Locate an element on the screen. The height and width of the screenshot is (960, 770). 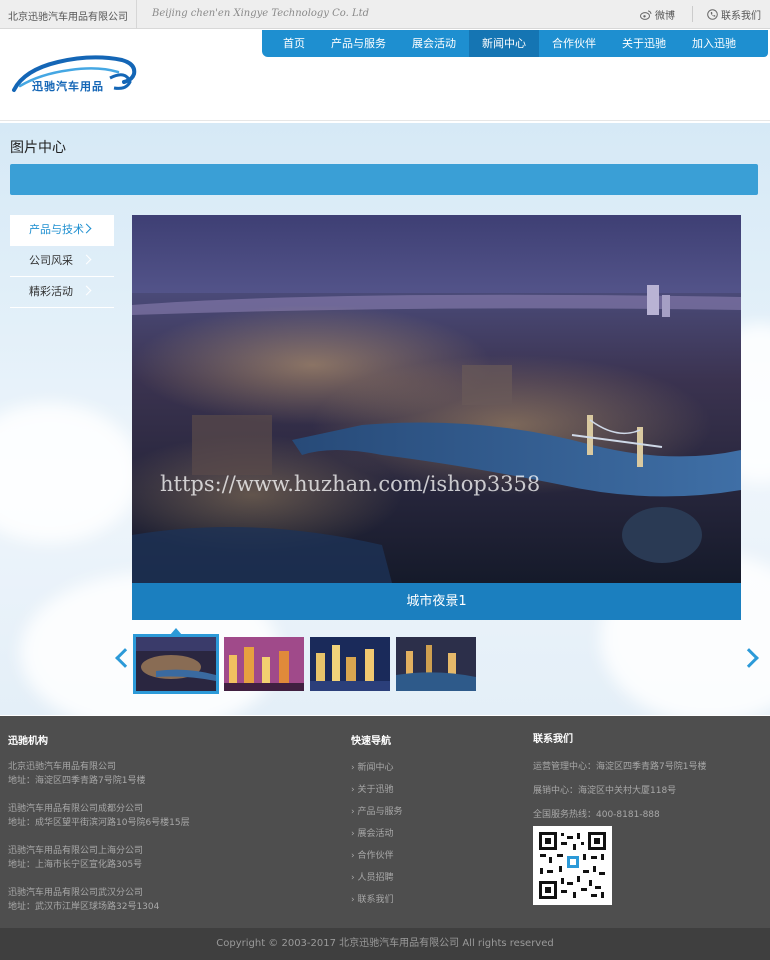
office-address: 地址：成华区望平街滨河路10号院6号楼15层 is located at coordinates (99, 823).